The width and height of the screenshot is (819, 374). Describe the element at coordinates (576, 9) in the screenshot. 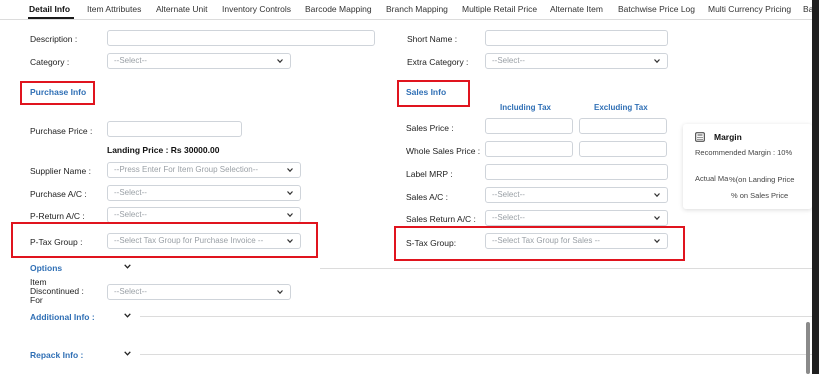

I see `tab-alternate-item: Alternate Item` at that location.